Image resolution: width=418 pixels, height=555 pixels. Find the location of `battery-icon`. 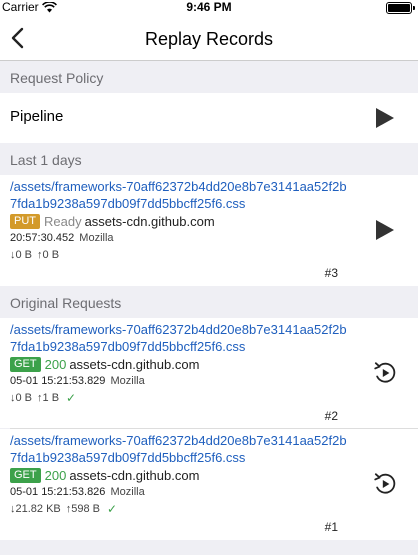

battery-icon is located at coordinates (400, 8).